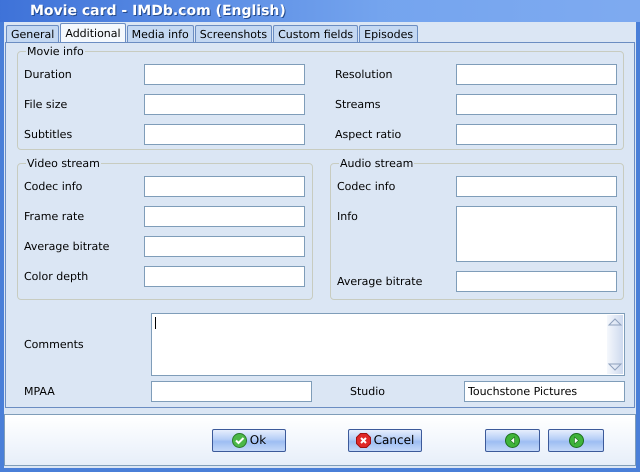 The width and height of the screenshot is (640, 472). I want to click on field-label: File size, so click(46, 104).